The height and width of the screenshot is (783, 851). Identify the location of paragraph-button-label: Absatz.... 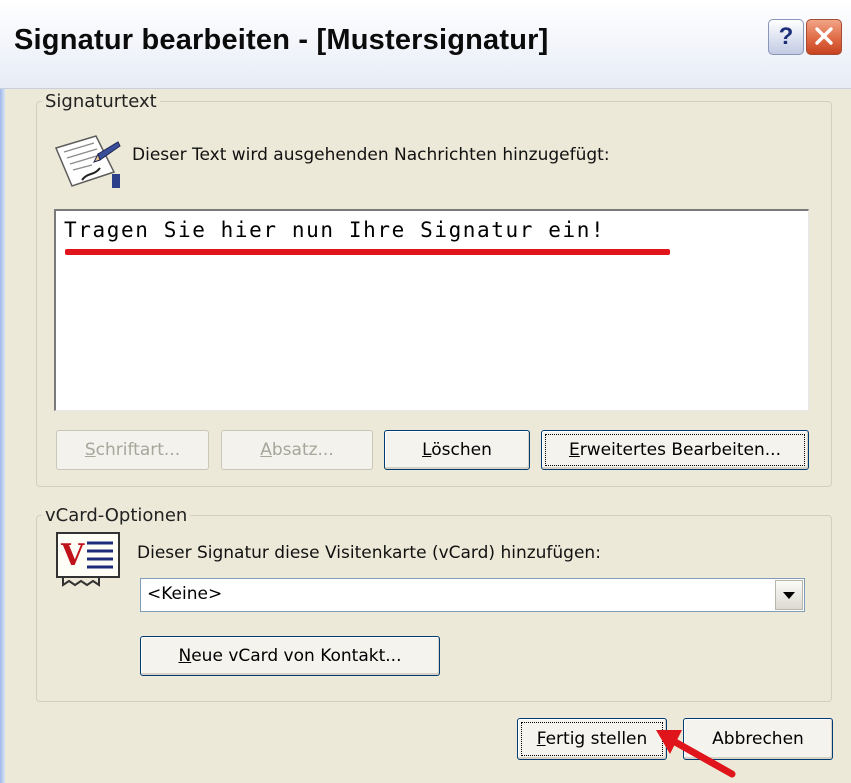
(297, 450).